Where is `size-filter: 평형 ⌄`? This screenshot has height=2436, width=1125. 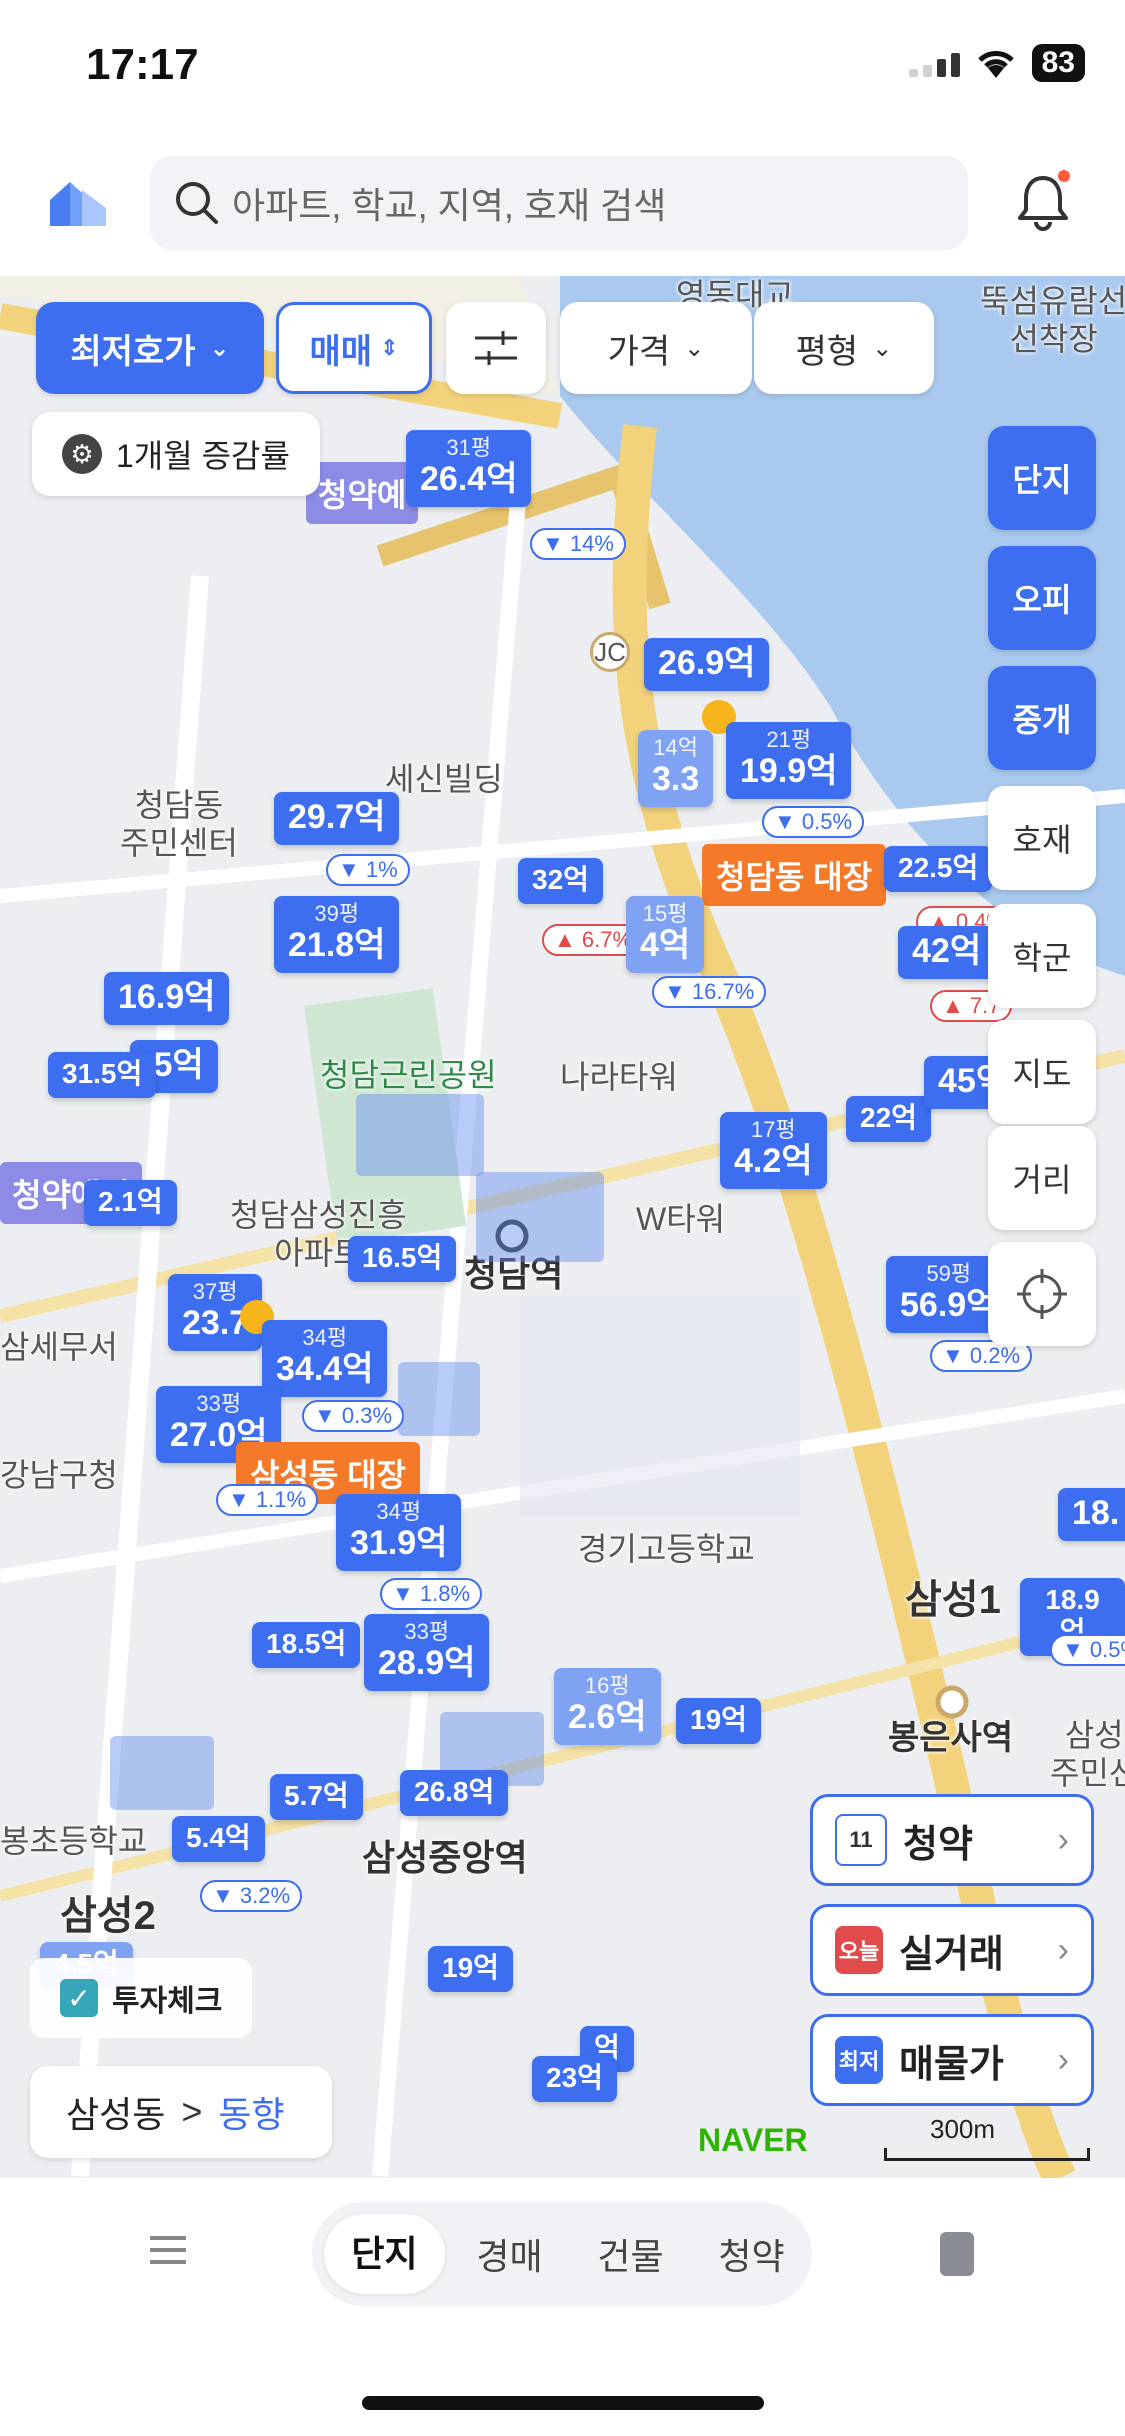
size-filter: 평형 ⌄ is located at coordinates (844, 348).